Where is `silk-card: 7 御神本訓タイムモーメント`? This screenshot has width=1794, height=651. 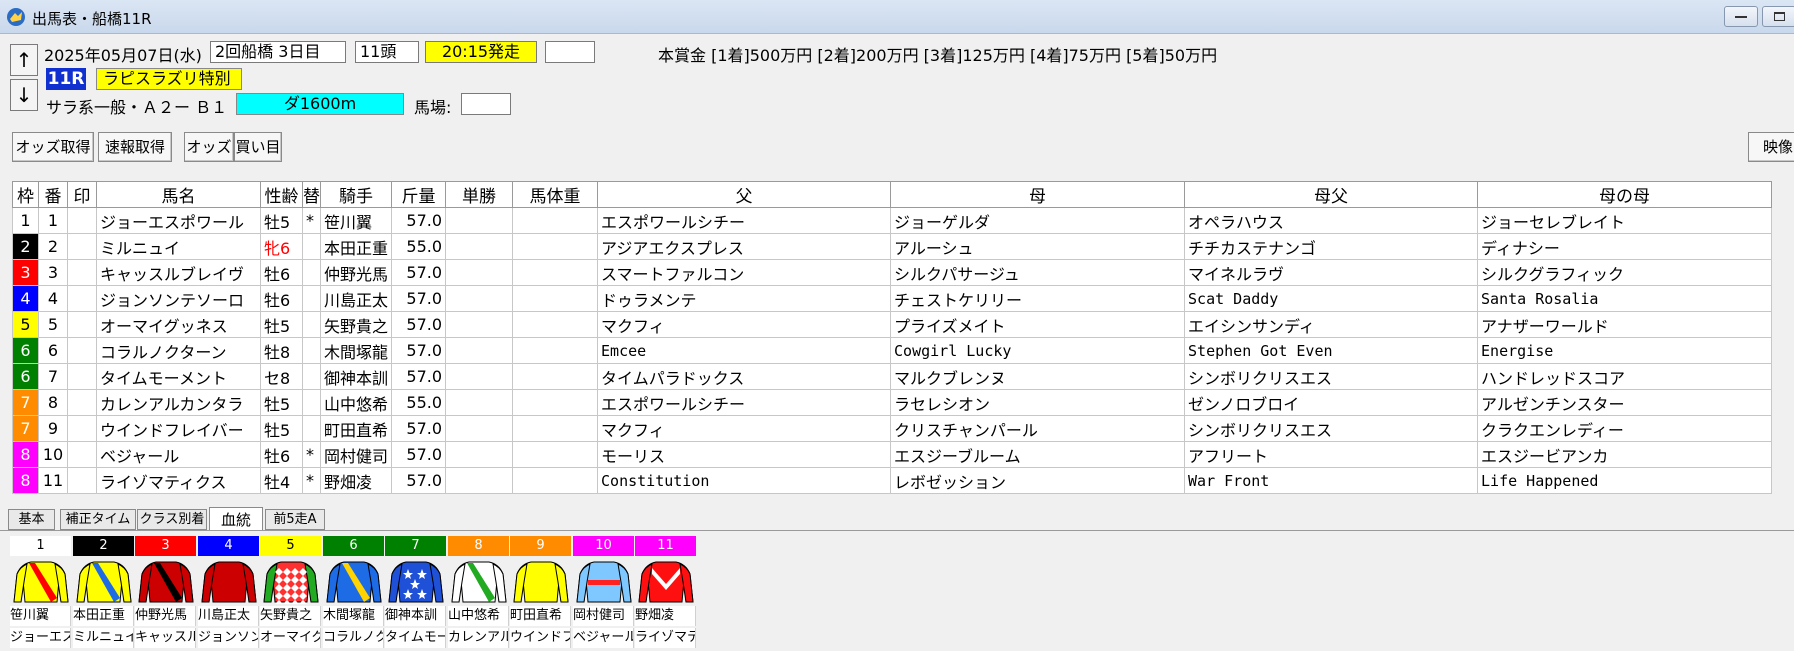 silk-card: 7 御神本訓タイムモーメント is located at coordinates (416, 592).